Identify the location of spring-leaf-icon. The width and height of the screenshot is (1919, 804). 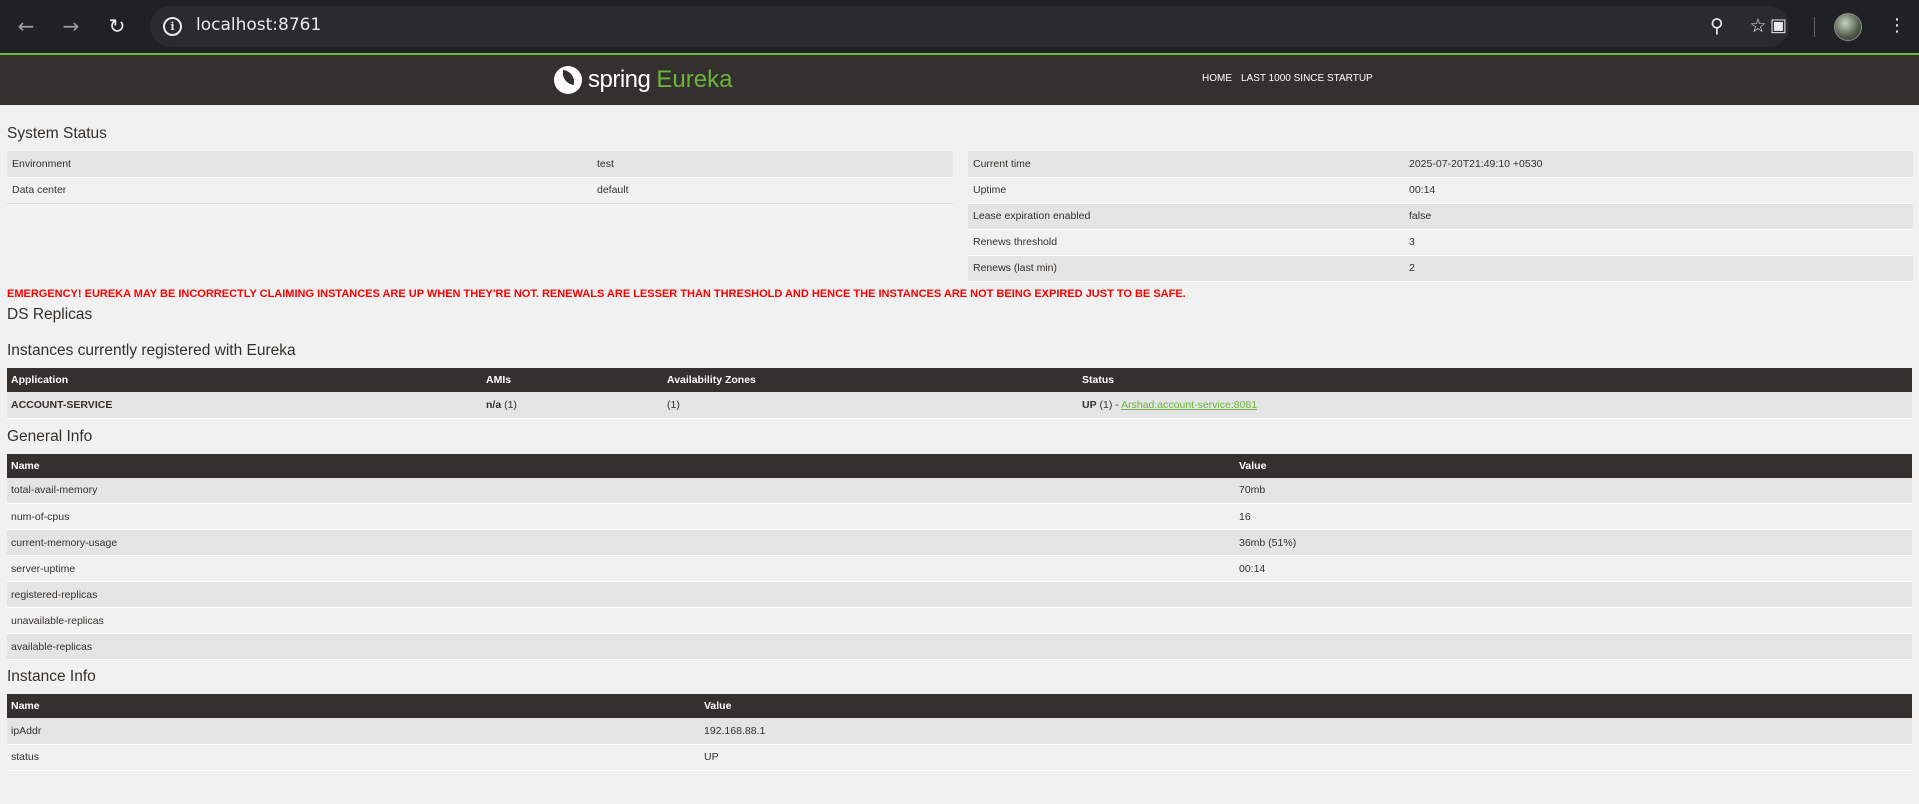
(568, 80).